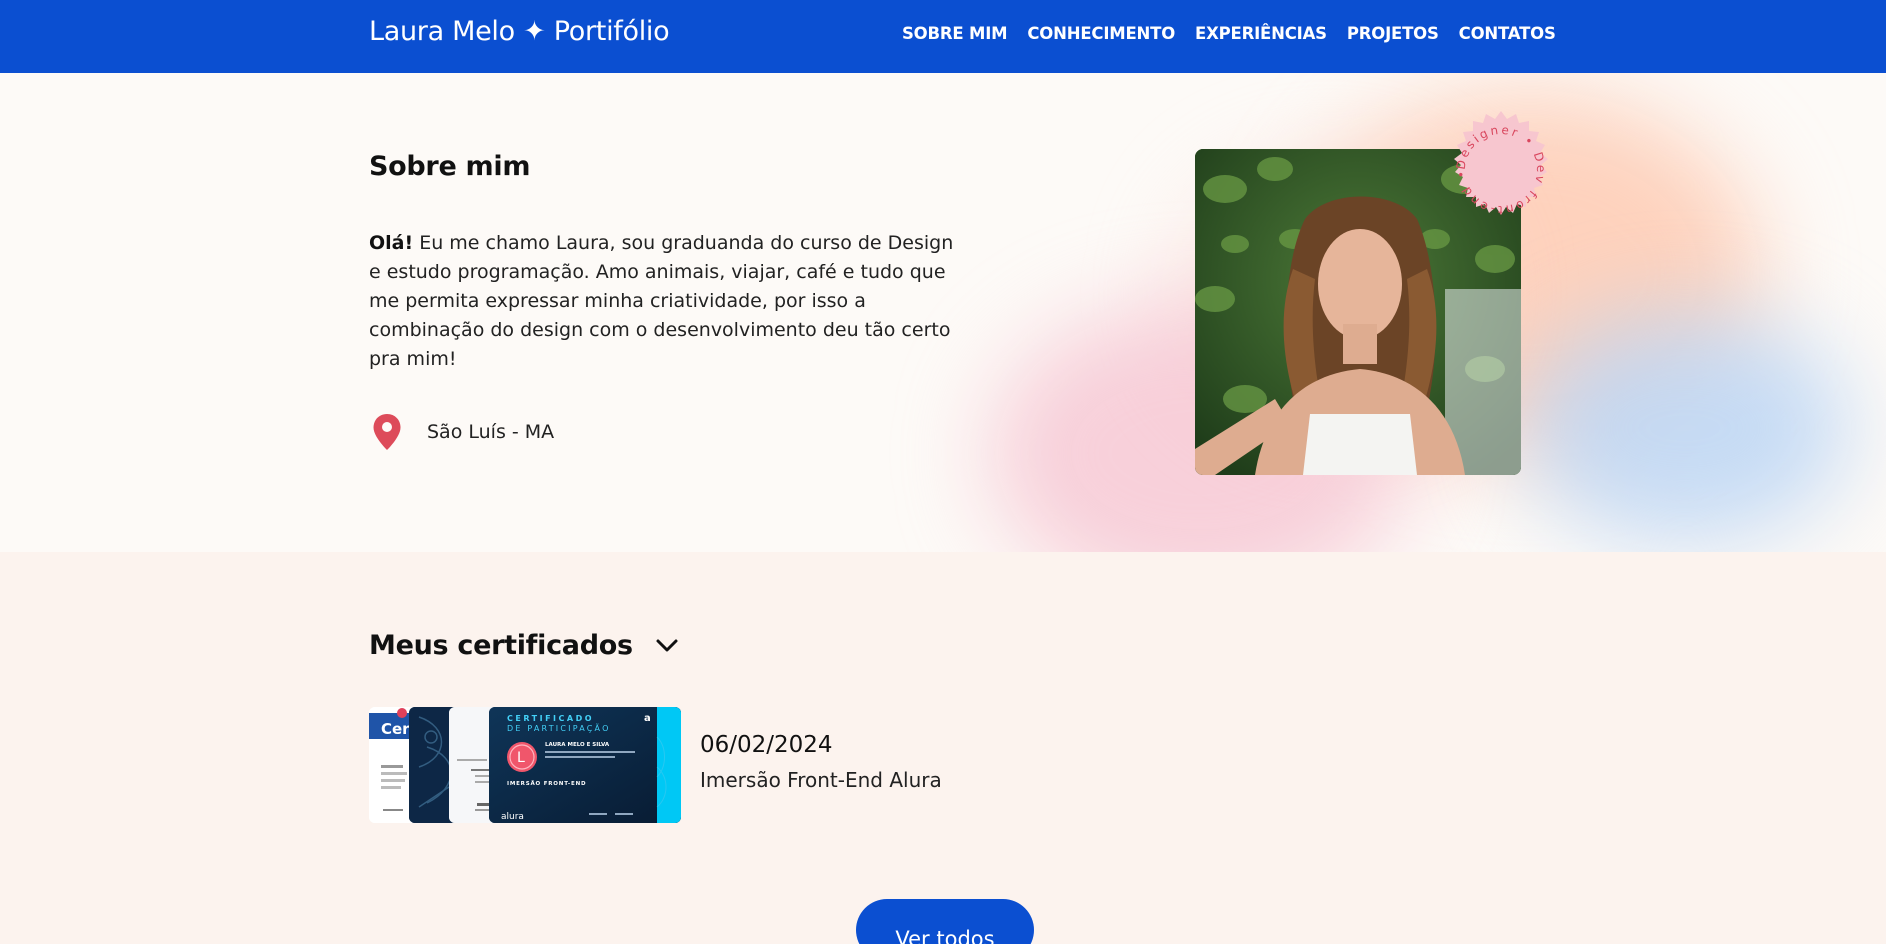 The width and height of the screenshot is (1886, 944). Describe the element at coordinates (1393, 33) in the screenshot. I see `nav-projetos: PROJETOS` at that location.